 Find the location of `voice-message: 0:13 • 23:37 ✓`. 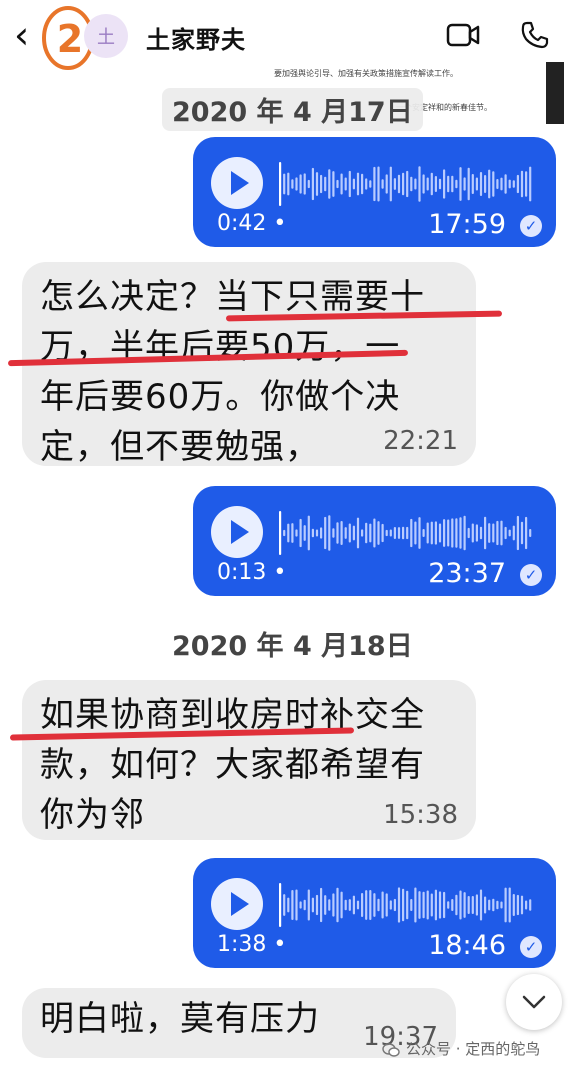

voice-message: 0:13 • 23:37 ✓ is located at coordinates (374, 541).